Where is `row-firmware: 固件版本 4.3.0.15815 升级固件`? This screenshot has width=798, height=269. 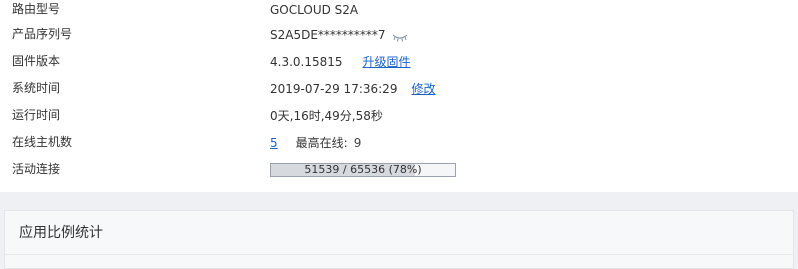 row-firmware: 固件版本 4.3.0.15815 升级固件 is located at coordinates (399, 61).